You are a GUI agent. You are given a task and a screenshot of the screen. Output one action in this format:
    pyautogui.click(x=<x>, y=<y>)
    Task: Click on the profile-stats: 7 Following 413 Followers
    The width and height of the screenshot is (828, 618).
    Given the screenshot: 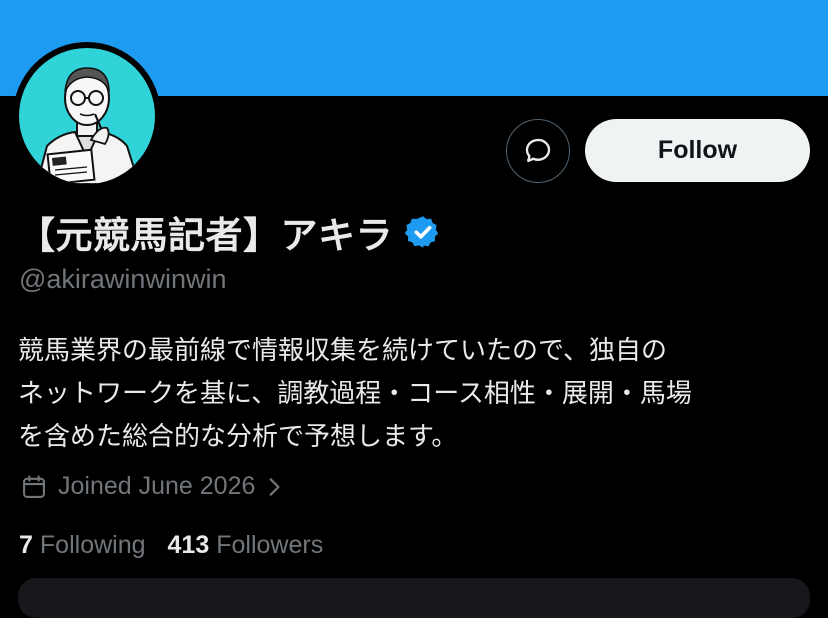 What is the action you would take?
    pyautogui.click(x=171, y=545)
    